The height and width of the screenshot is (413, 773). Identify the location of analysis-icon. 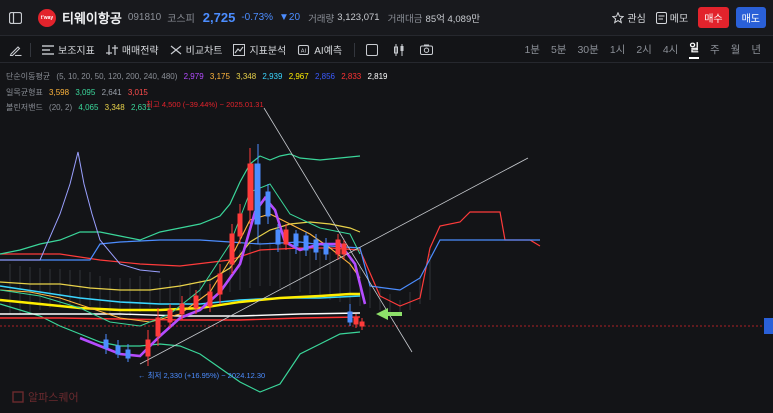
(239, 49).